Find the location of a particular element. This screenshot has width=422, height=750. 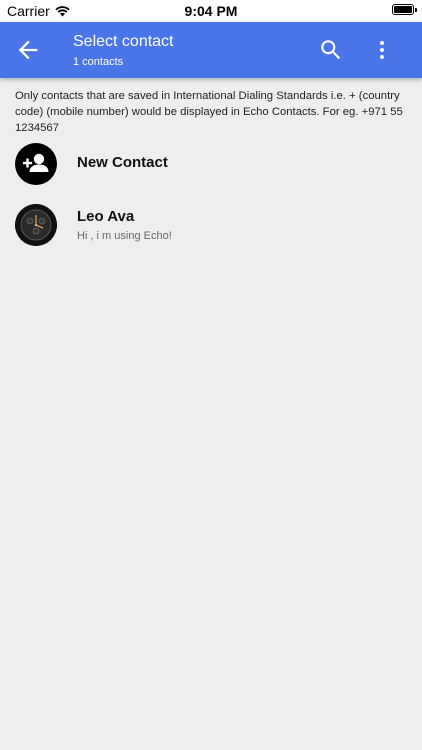

battery-icon is located at coordinates (404, 9).